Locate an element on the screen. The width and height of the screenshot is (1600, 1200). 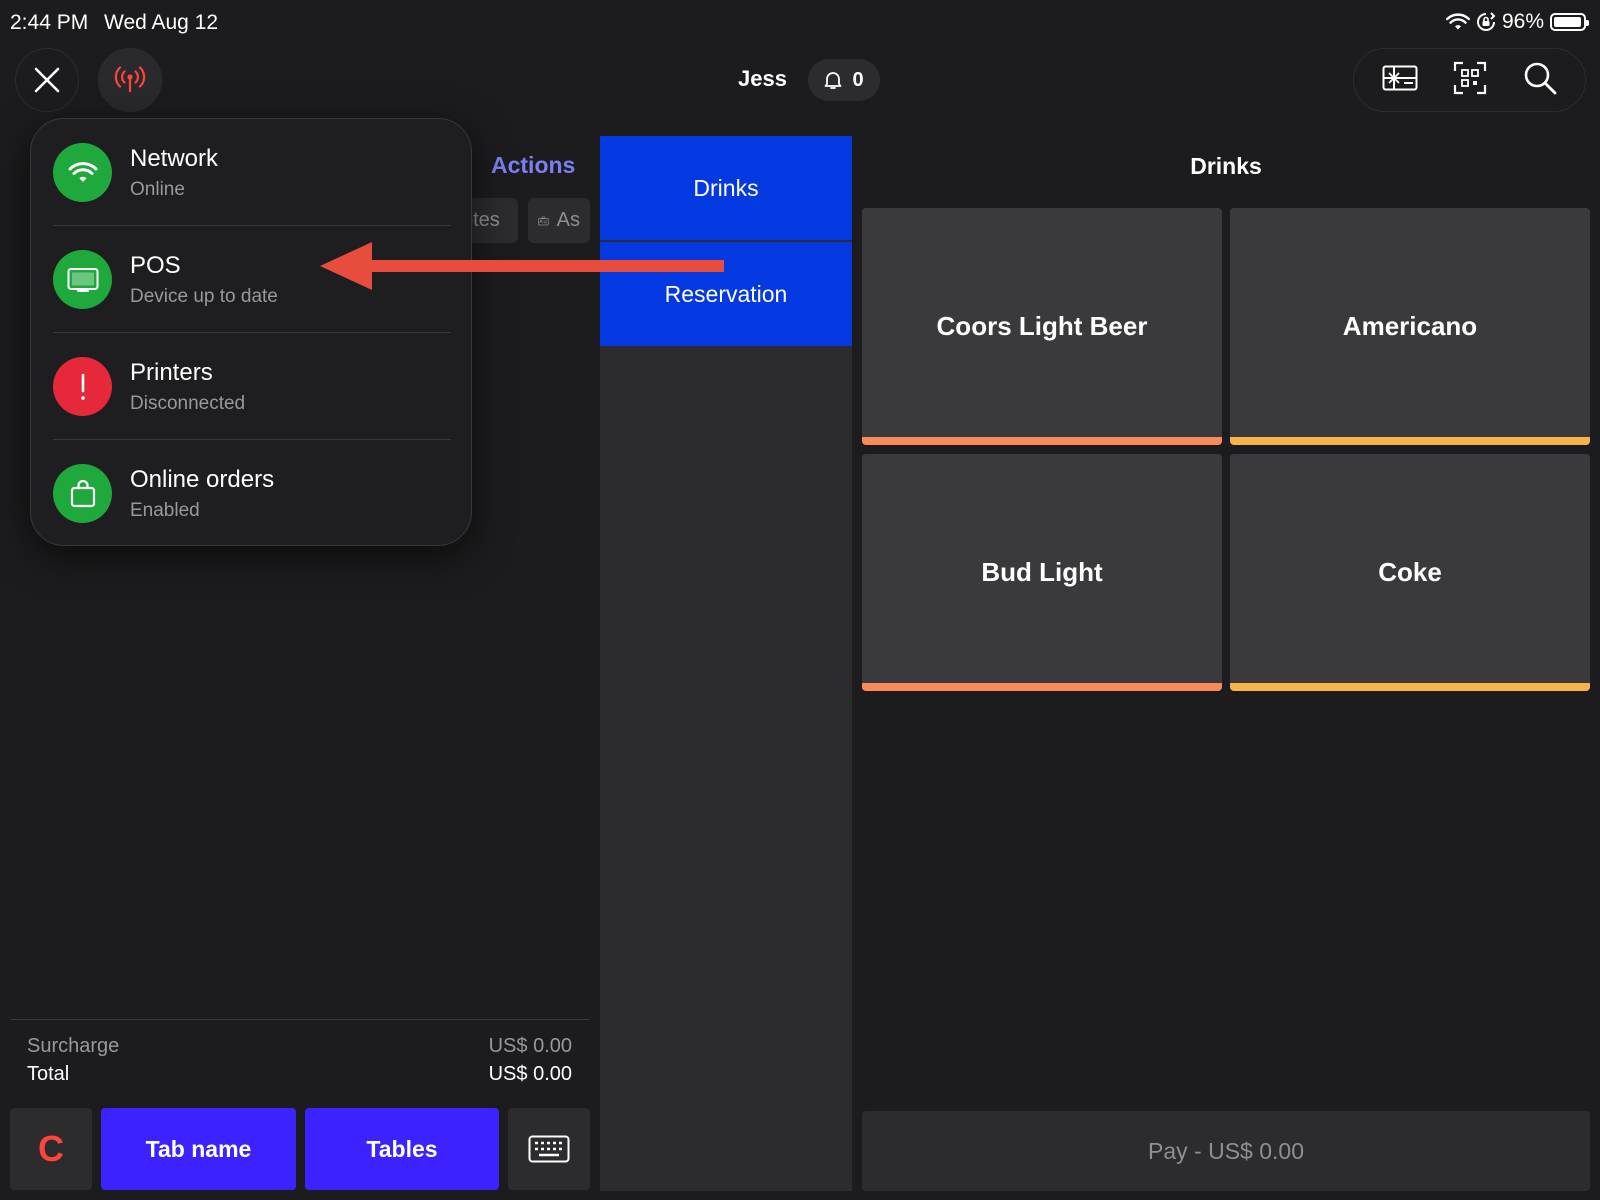
status-title: POS is located at coordinates (155, 265).